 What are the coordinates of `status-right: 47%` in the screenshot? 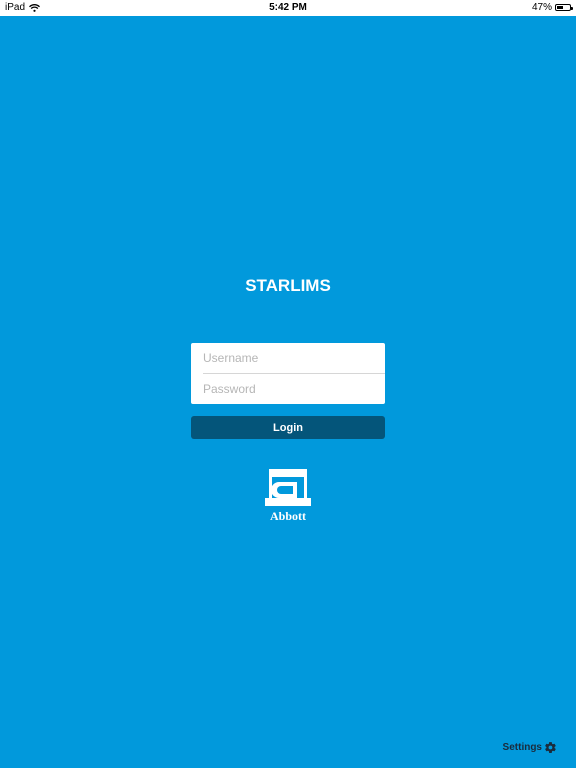 It's located at (552, 7).